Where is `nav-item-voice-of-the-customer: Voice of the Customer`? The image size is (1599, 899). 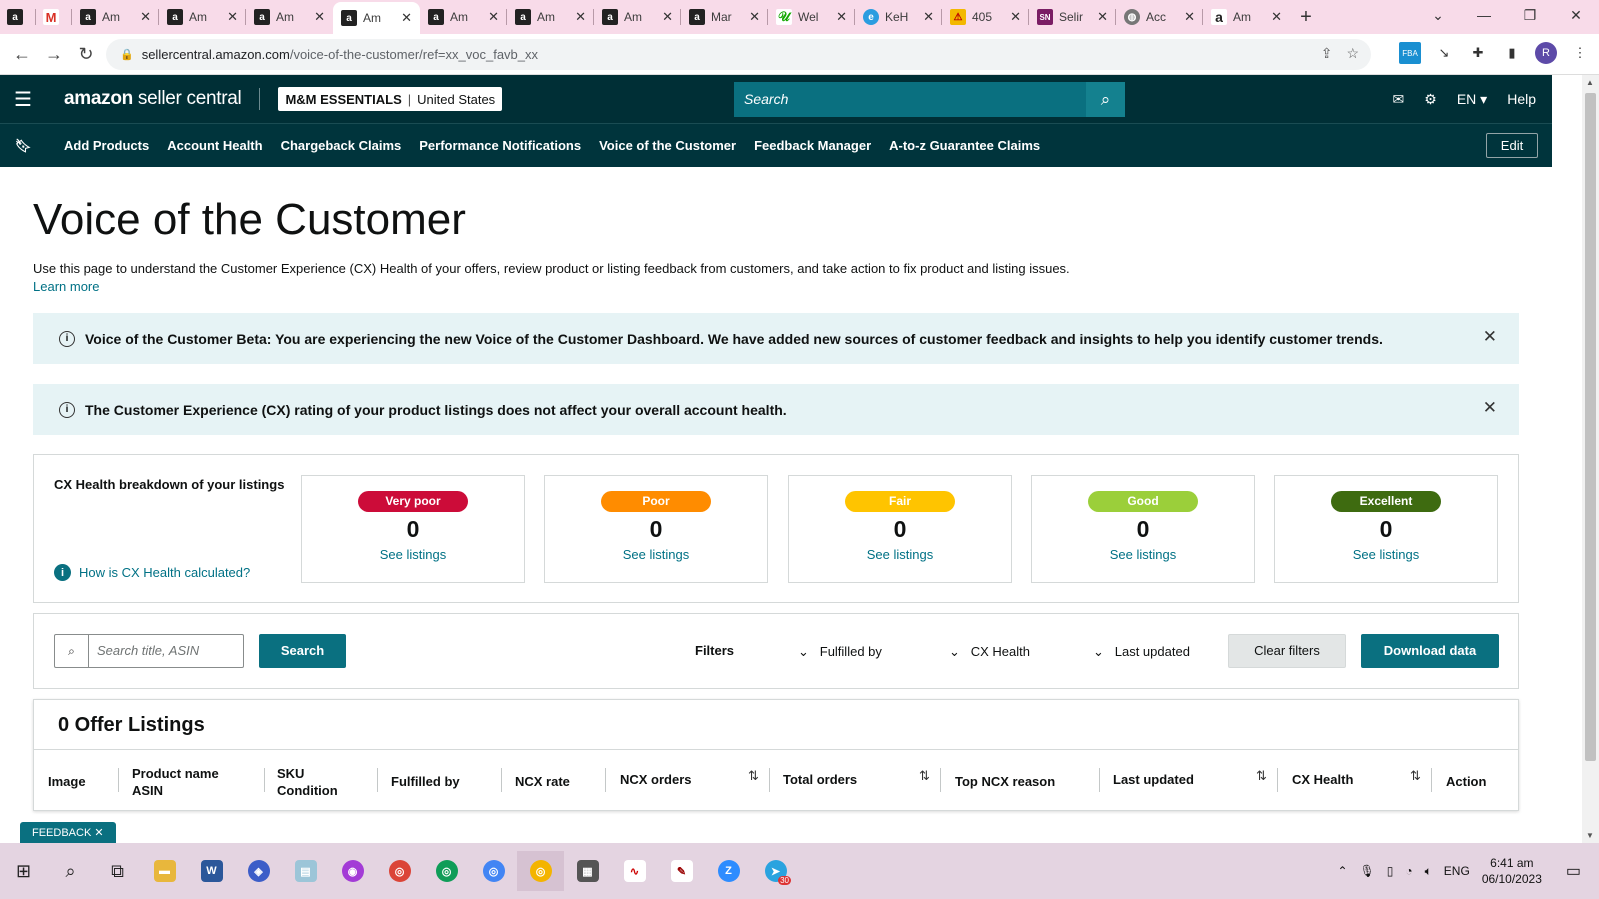
nav-item-voice-of-the-customer: Voice of the Customer is located at coordinates (667, 145).